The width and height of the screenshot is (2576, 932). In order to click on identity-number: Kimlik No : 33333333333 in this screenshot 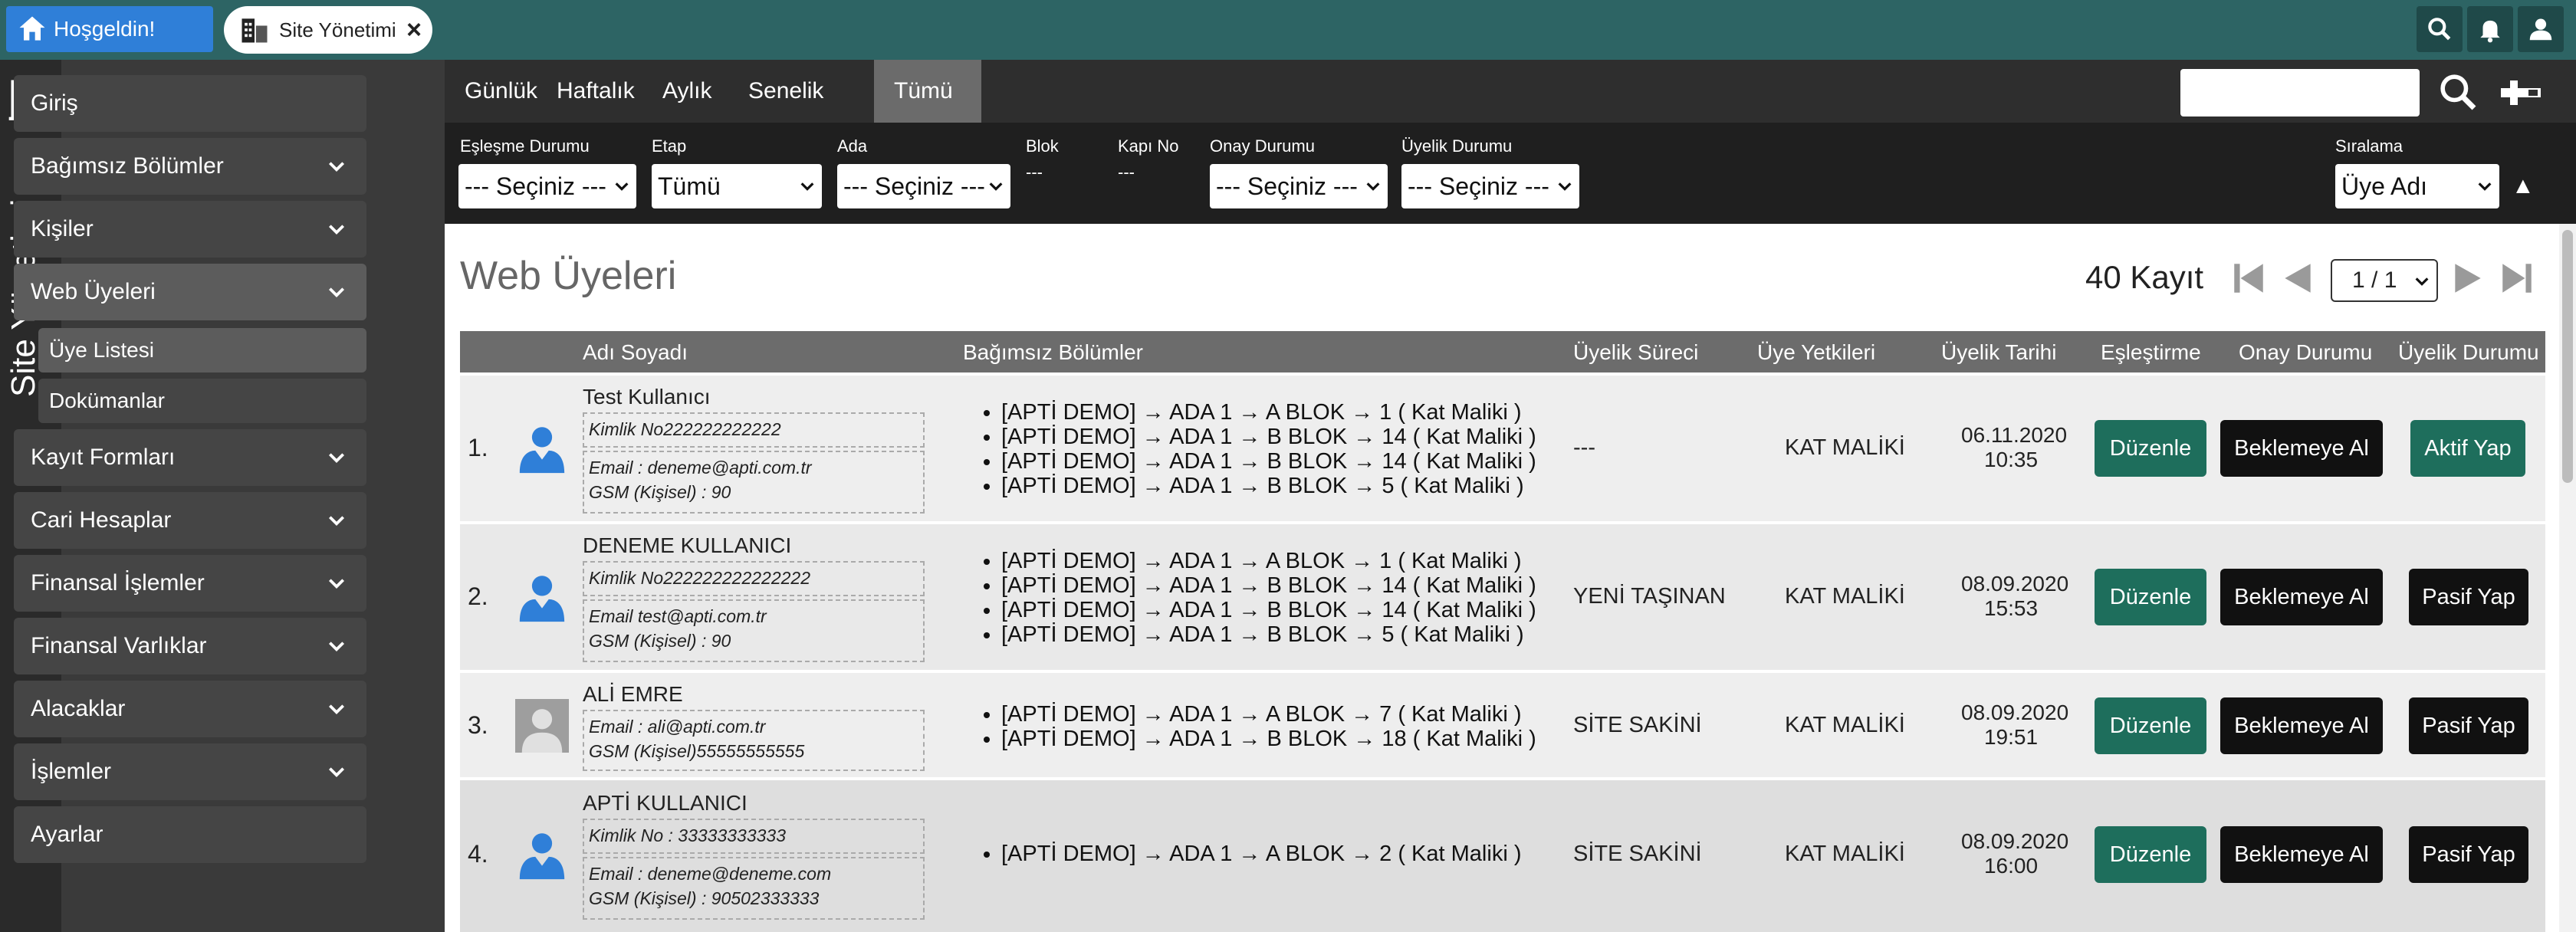, I will do `click(688, 835)`.